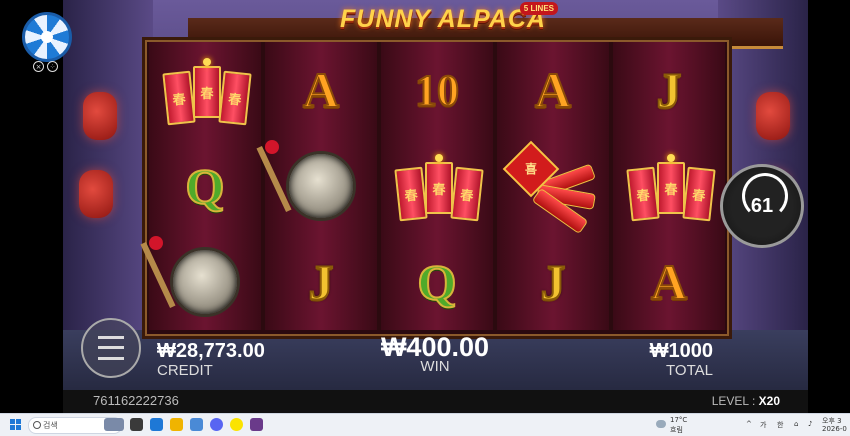 Image resolution: width=850 pixels, height=436 pixels. Describe the element at coordinates (435, 347) in the screenshot. I see `win-value: ₩400.00` at that location.